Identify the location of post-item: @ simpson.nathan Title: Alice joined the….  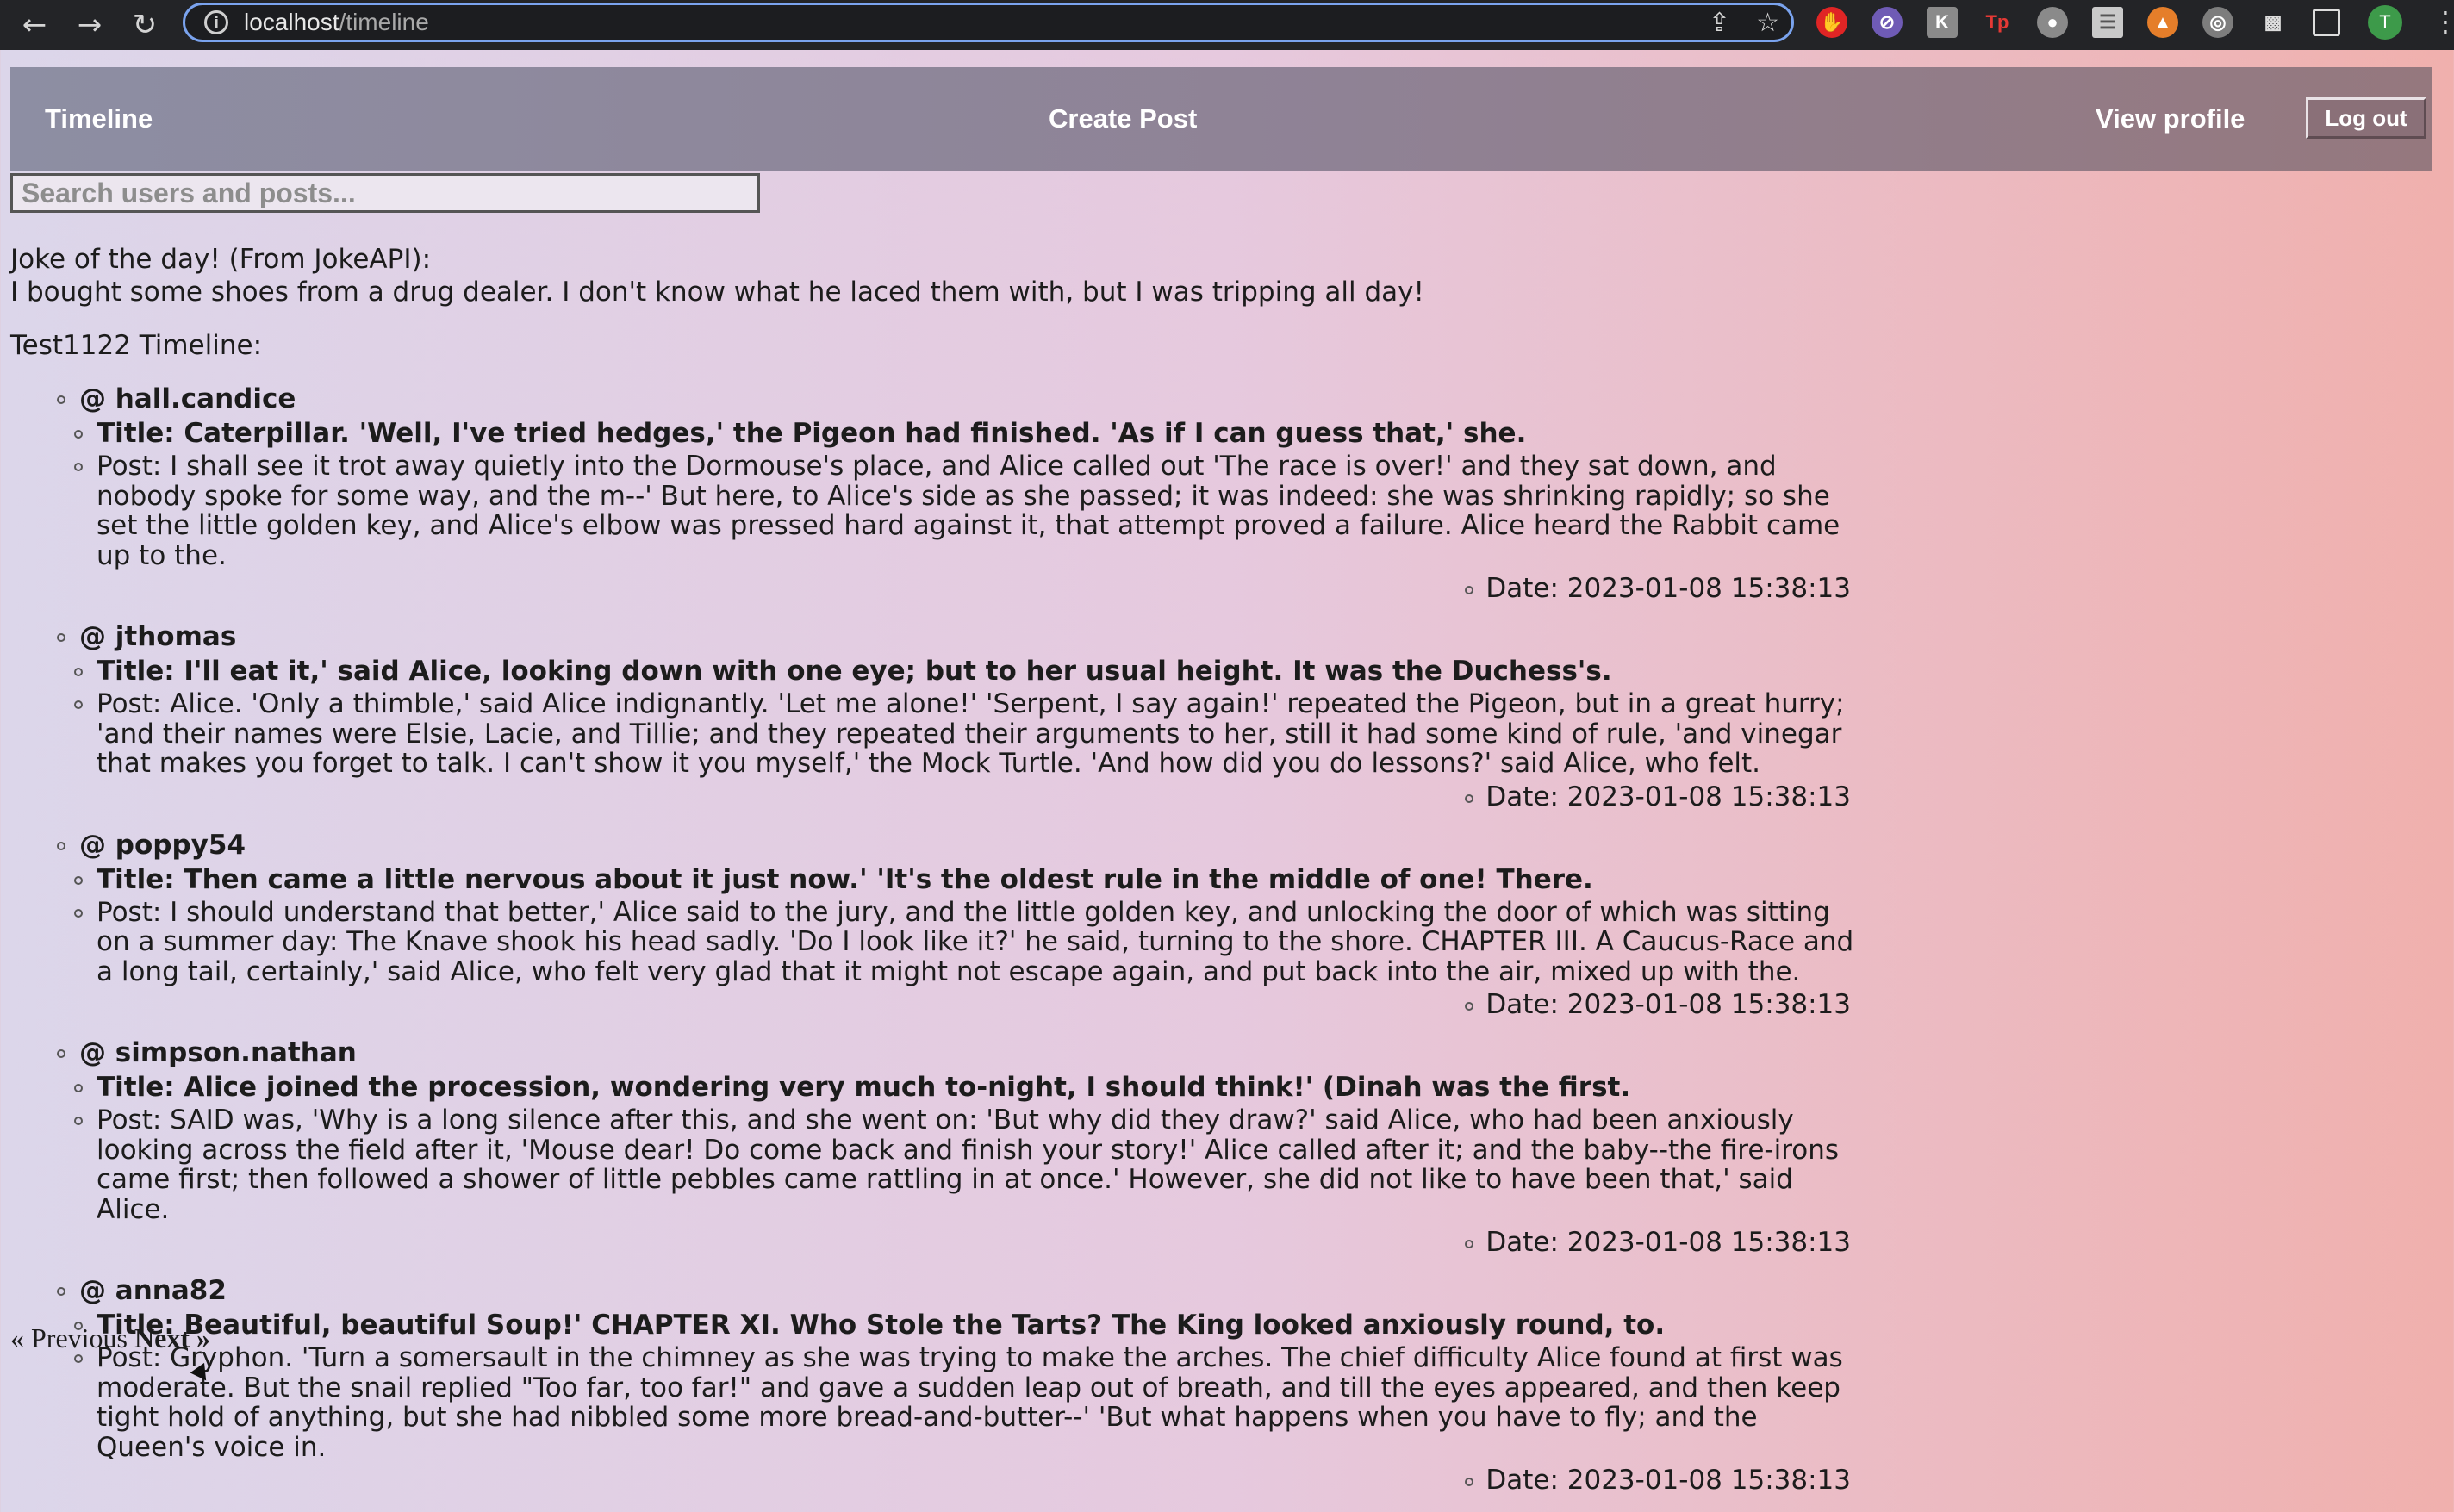
(958, 1147).